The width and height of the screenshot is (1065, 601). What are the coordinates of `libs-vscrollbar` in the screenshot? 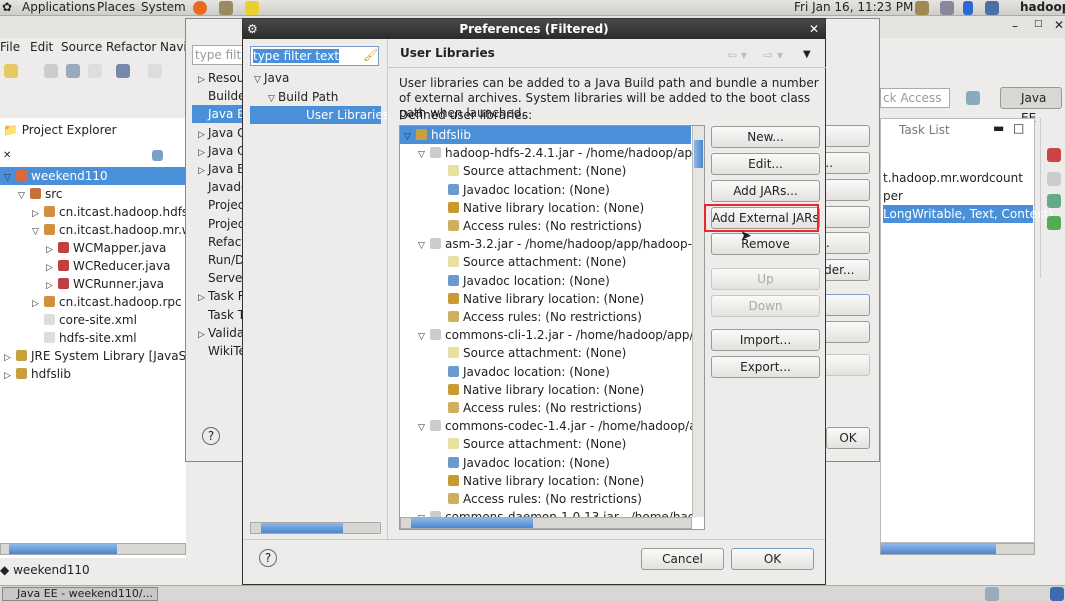 It's located at (698, 321).